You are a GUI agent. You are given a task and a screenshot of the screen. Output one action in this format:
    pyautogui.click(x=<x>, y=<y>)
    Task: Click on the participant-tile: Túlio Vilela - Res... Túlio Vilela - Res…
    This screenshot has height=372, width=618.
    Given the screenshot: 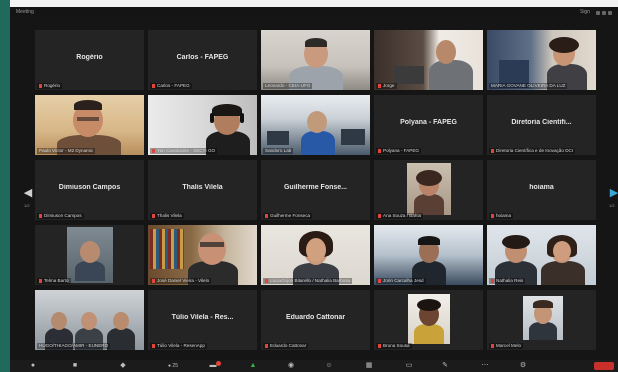 What is the action you would take?
    pyautogui.click(x=202, y=320)
    